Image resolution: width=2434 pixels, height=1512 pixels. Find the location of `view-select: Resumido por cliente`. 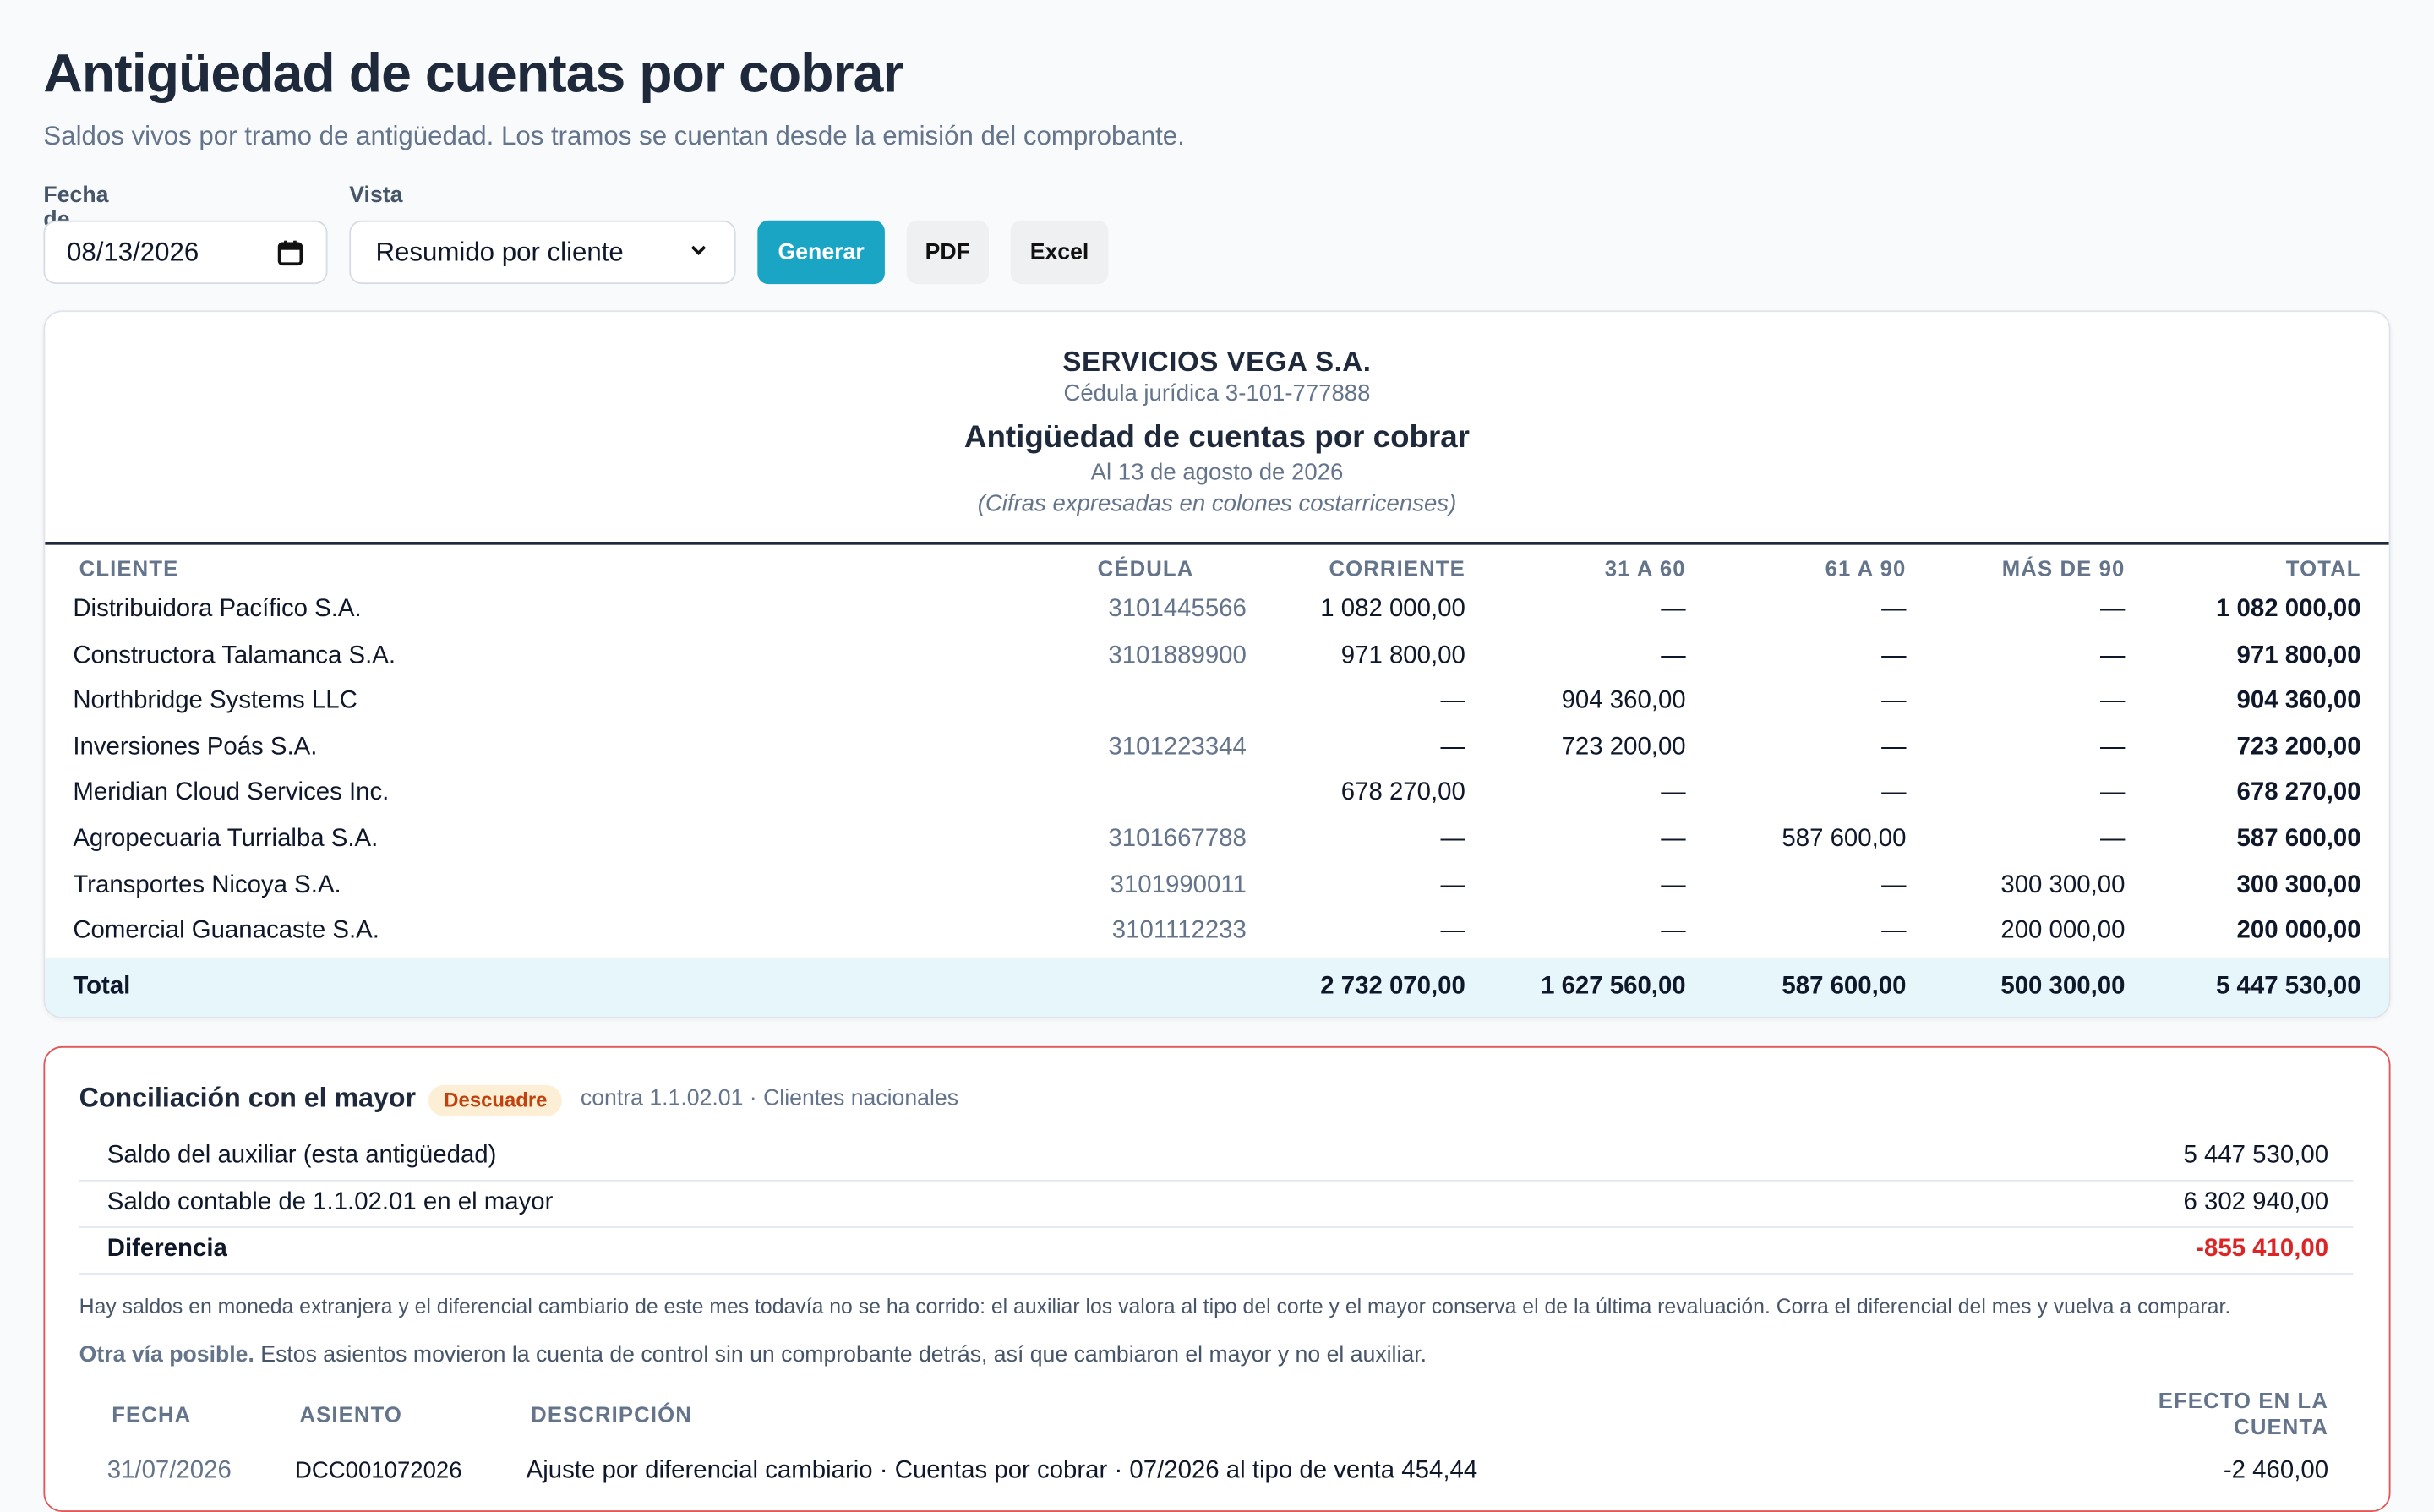

view-select: Resumido por cliente is located at coordinates (542, 252).